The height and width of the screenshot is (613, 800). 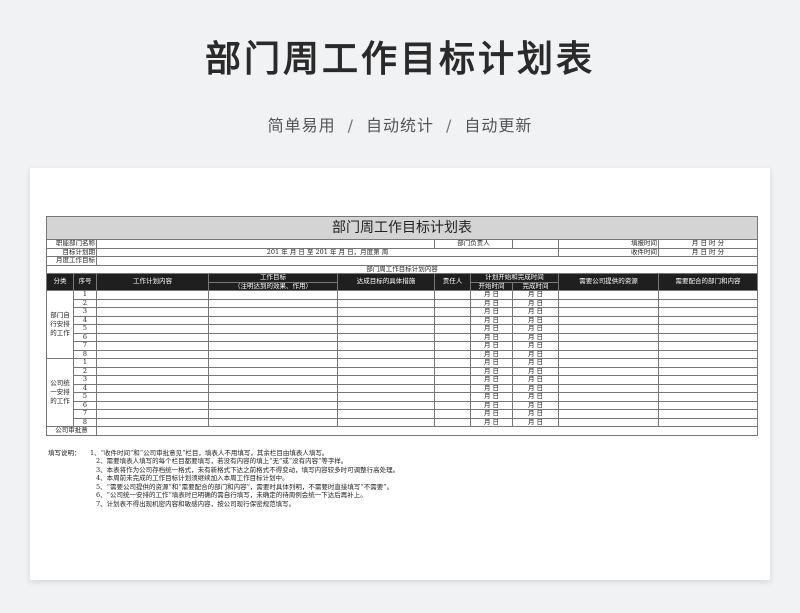 I want to click on dept-name-field, so click(x=265, y=244).